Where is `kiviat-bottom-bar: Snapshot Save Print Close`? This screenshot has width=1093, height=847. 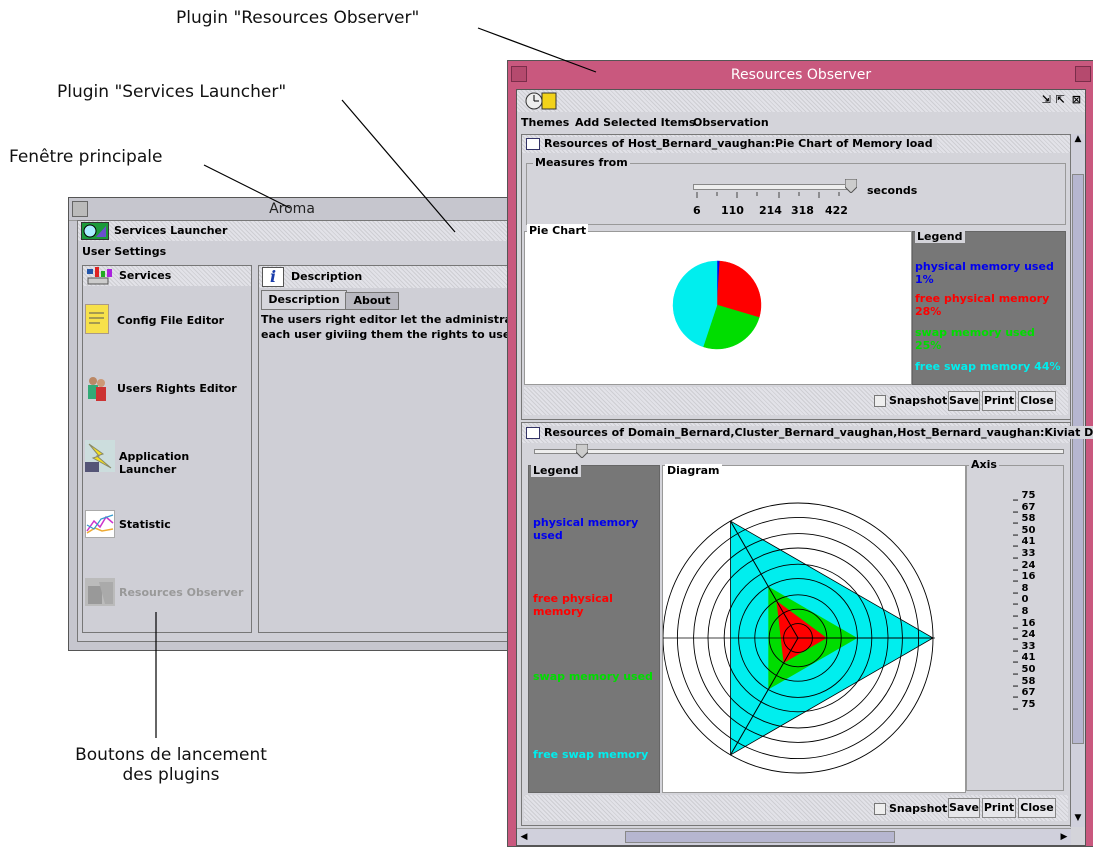
kiviat-bottom-bar: Snapshot Save Print Close is located at coordinates (796, 808).